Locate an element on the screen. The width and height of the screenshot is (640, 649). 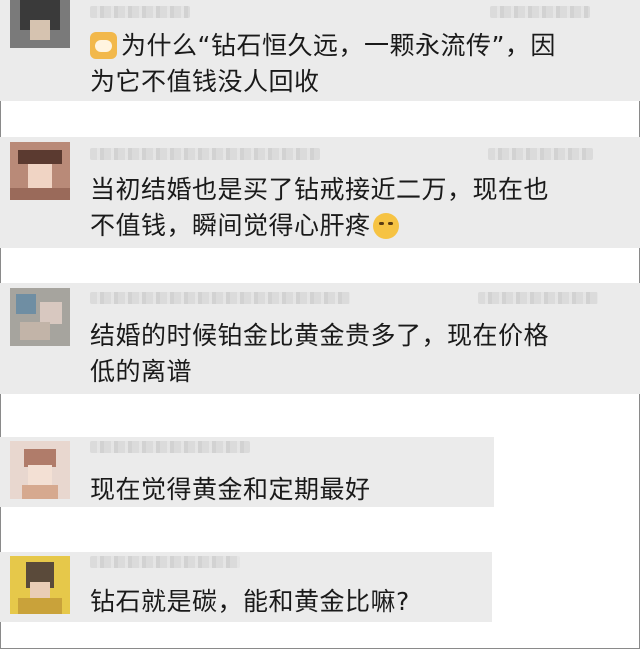
crying-face-emoji-icon is located at coordinates (385, 226).